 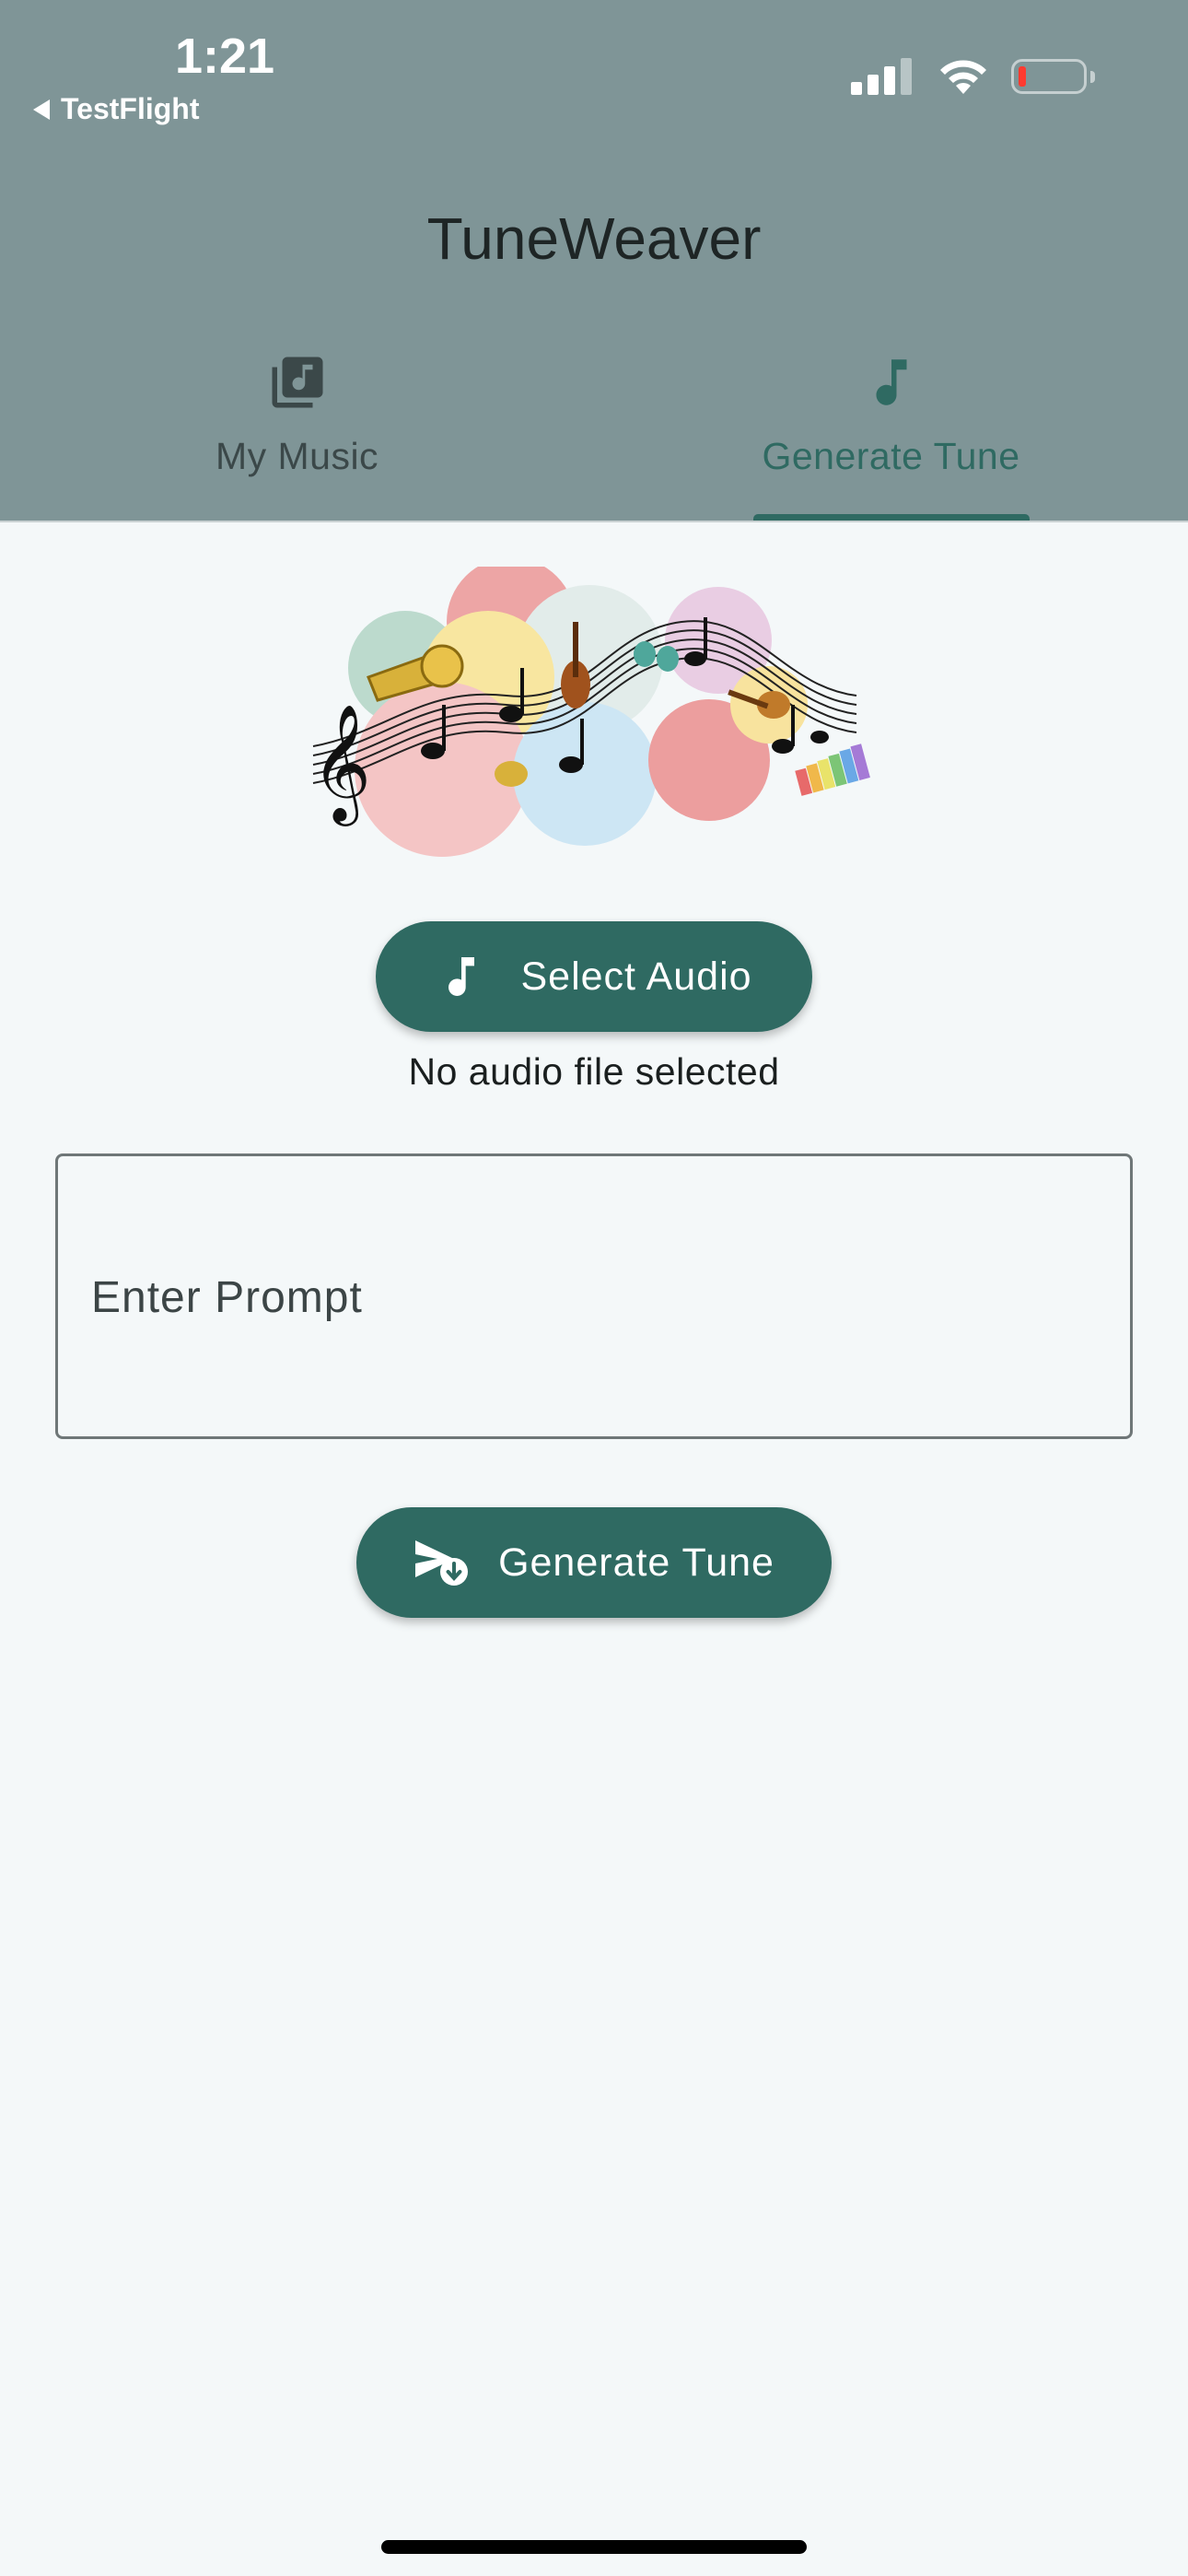 I want to click on back-to-app-button: TestFlight, so click(x=116, y=109).